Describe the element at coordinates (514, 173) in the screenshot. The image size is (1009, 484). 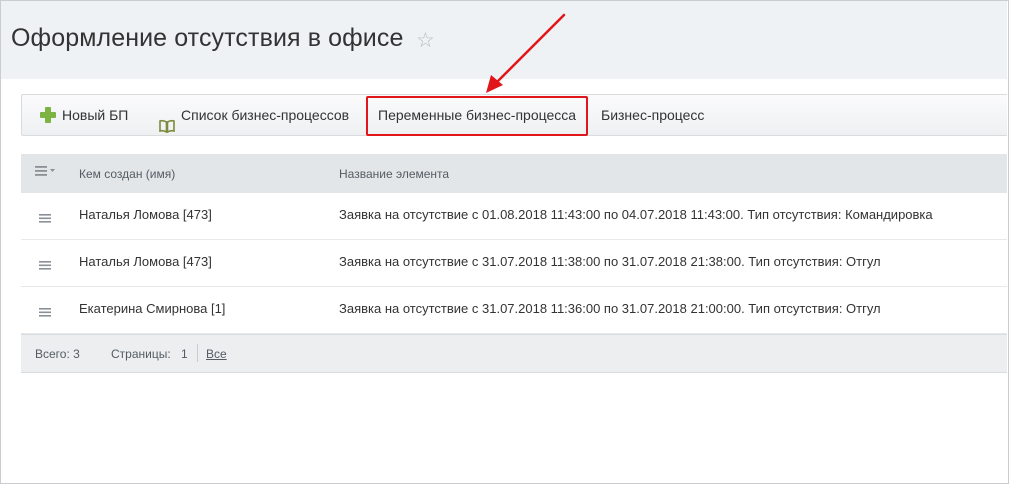
I see `grid-header: Кем создан (имя) Название элемента` at that location.